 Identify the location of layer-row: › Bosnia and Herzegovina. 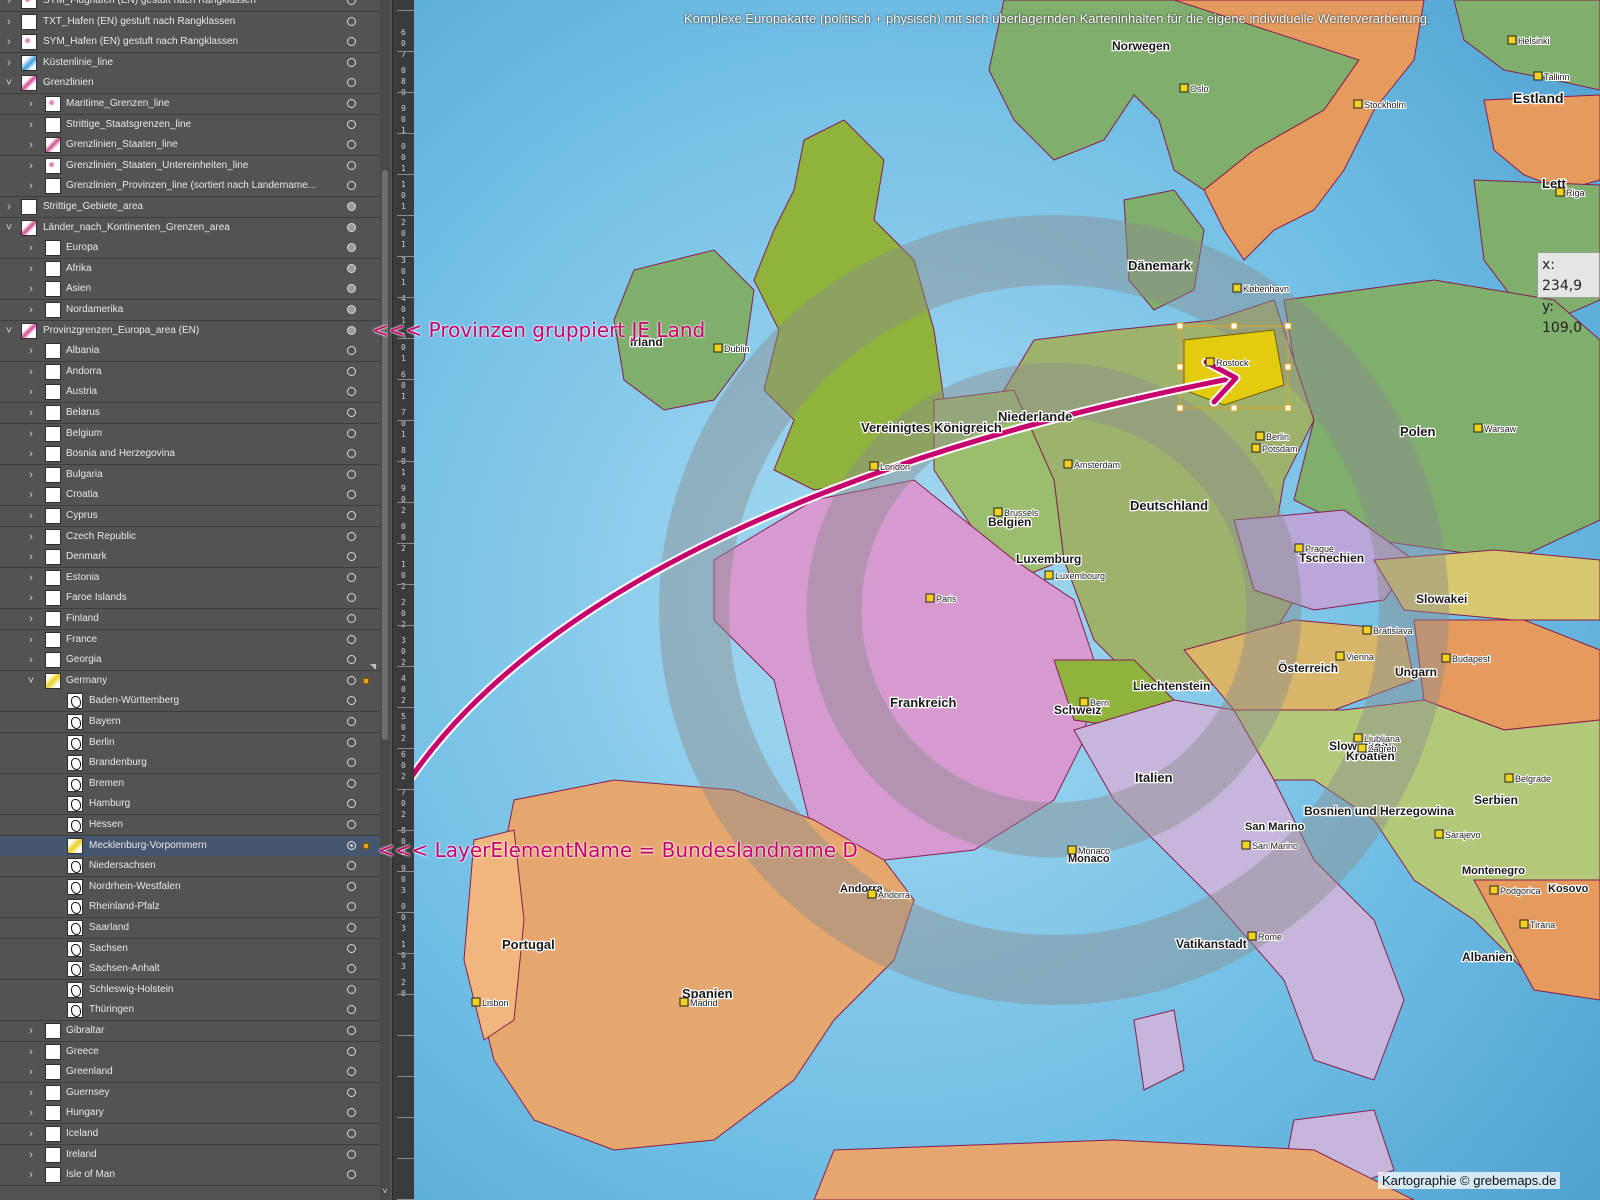
(190, 455).